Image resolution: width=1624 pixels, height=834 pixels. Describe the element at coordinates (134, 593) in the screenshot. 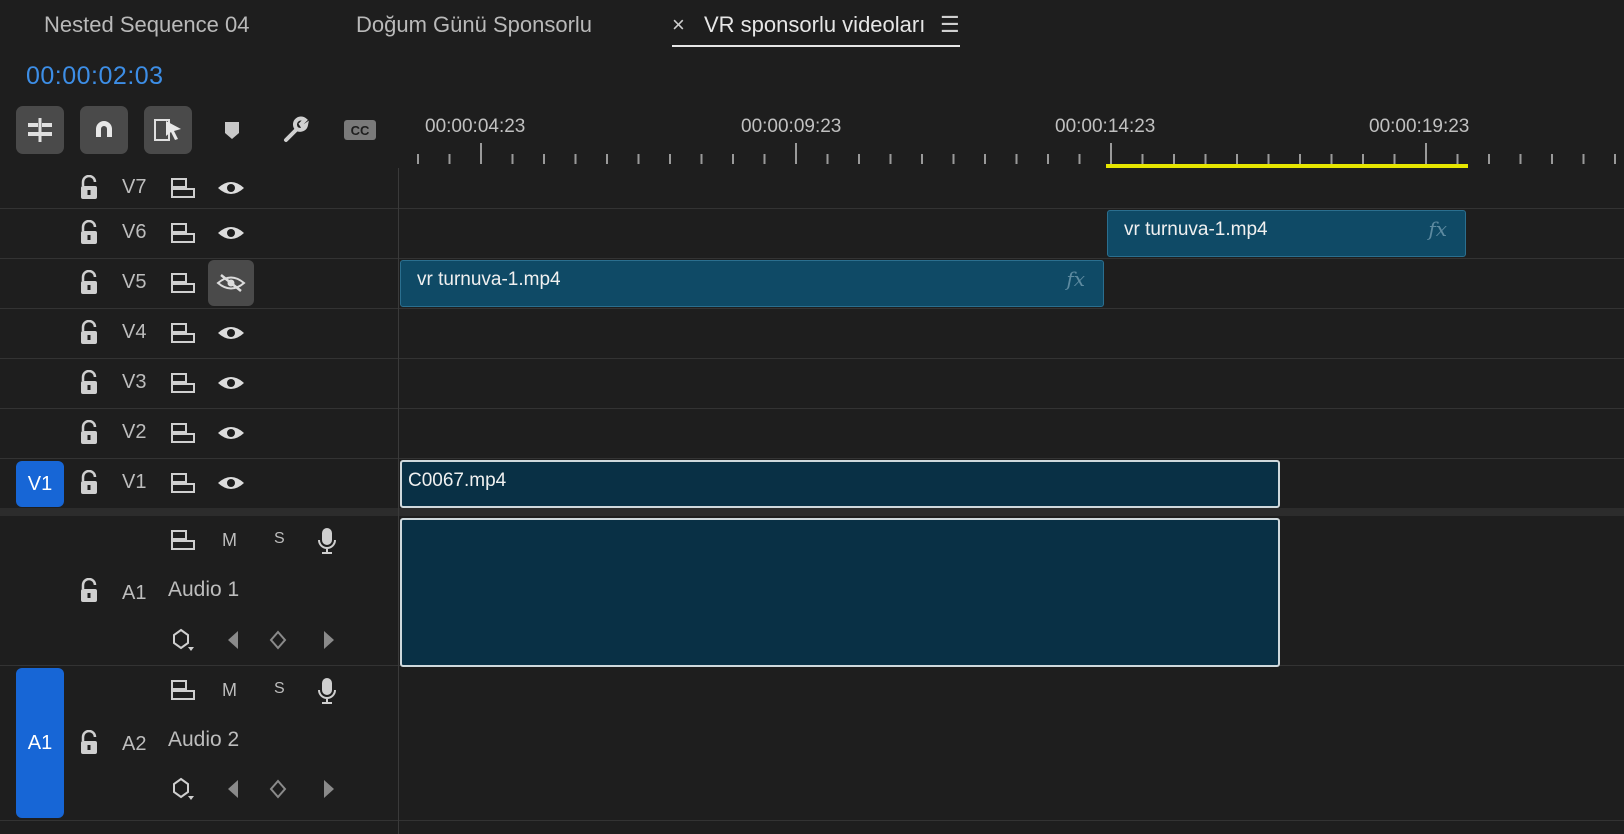

I see `track-label-a1: A1` at that location.